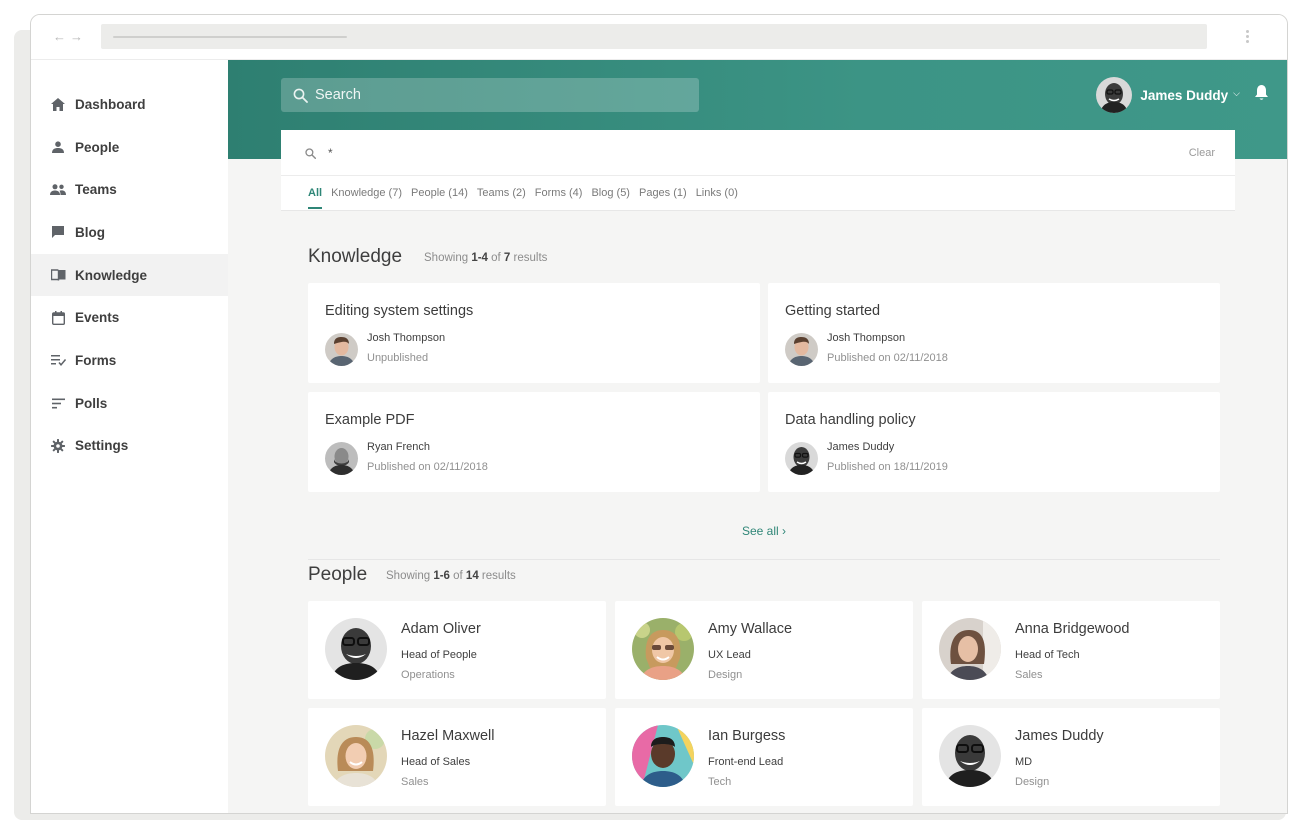  Describe the element at coordinates (764, 531) in the screenshot. I see `see-all-link: See all ›` at that location.